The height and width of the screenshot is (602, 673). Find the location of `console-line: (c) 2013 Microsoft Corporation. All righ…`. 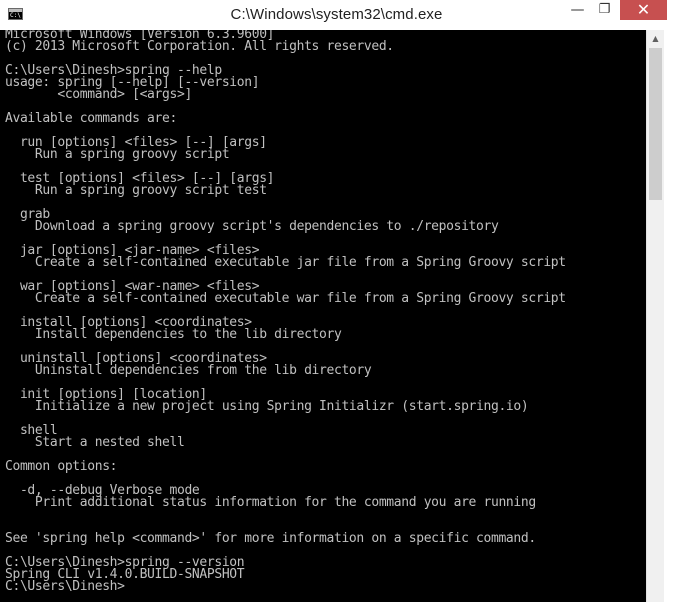

console-line: (c) 2013 Microsoft Corporation. All righ… is located at coordinates (199, 46).